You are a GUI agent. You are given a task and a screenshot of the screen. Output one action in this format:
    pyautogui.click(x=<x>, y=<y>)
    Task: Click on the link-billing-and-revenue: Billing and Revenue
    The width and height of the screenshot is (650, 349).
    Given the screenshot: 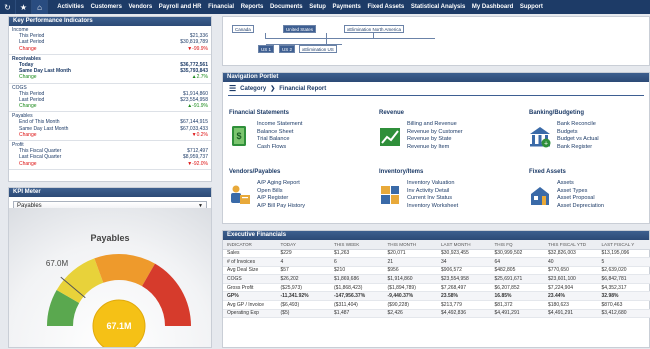 What is the action you would take?
    pyautogui.click(x=435, y=125)
    